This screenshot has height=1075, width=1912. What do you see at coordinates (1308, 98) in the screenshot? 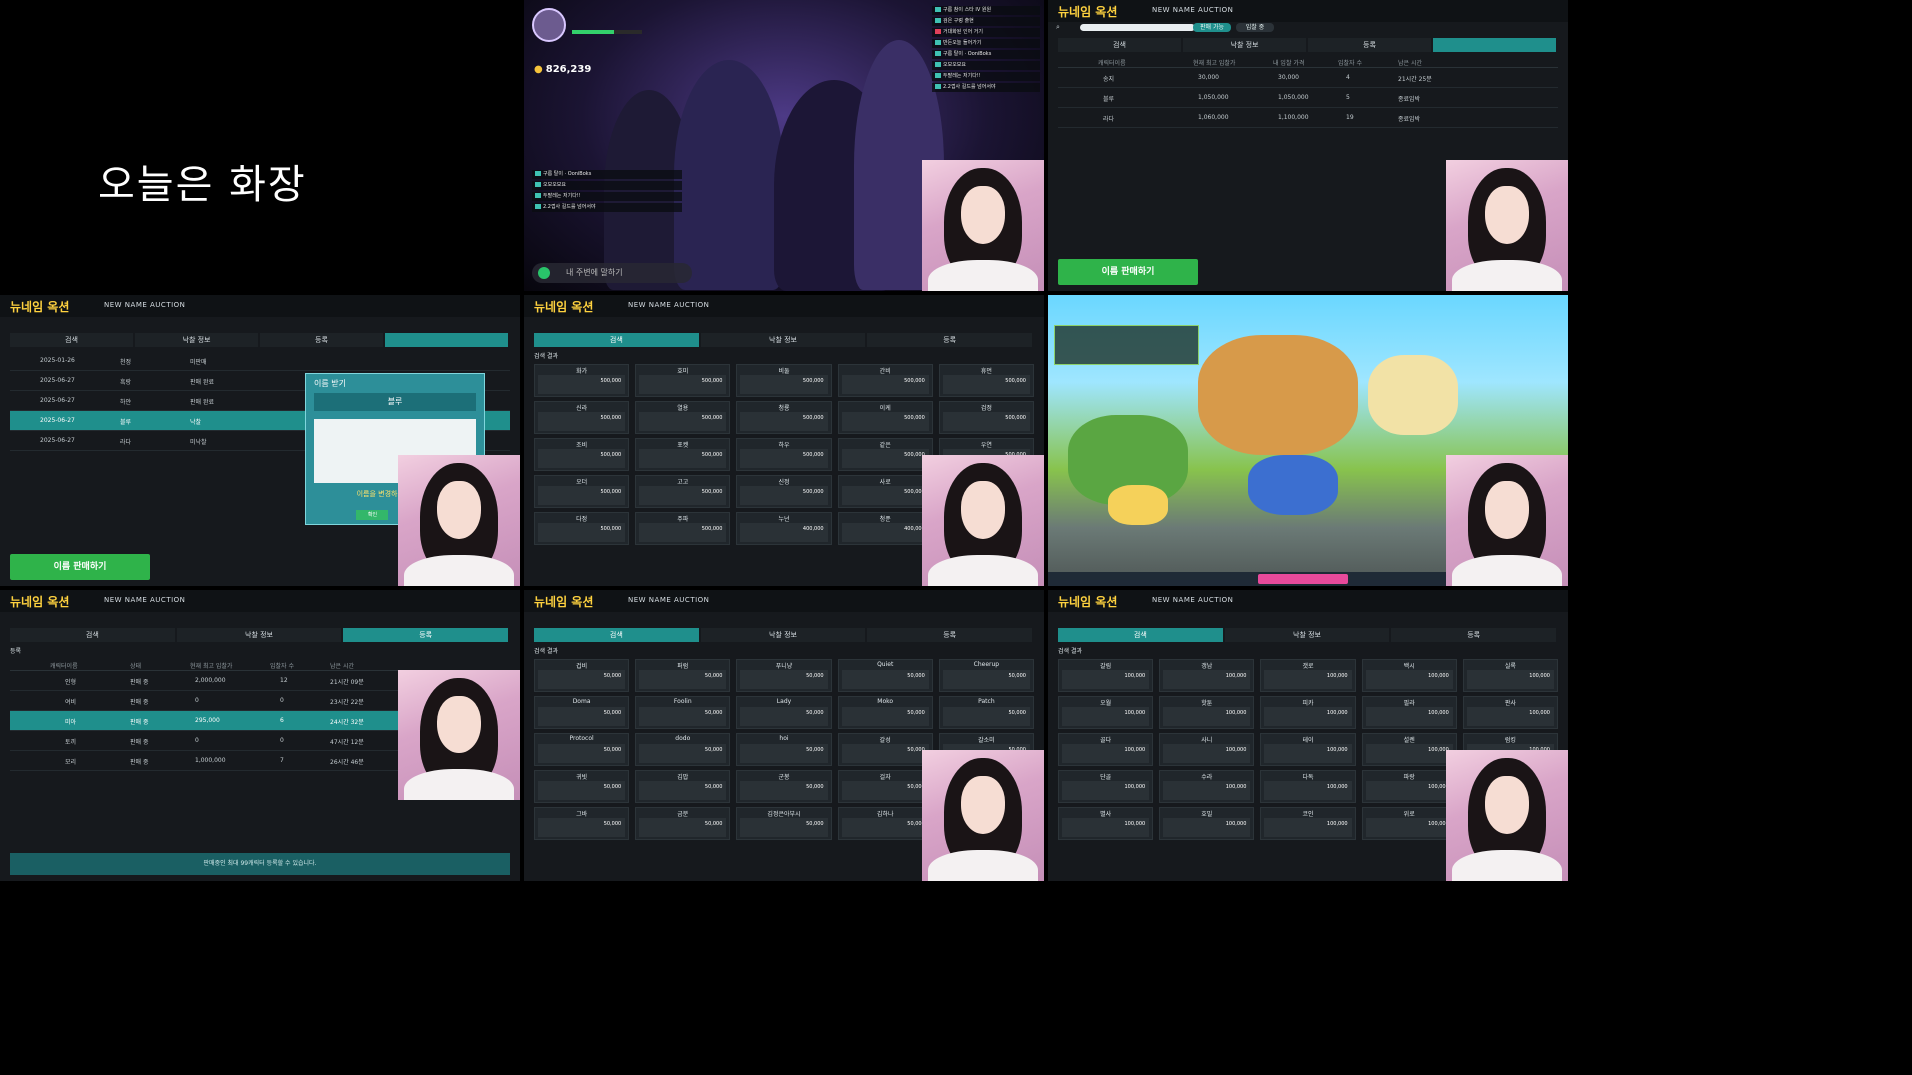
I see `table-row: 블루 1,050,000 1,050,000 5 종료임박` at bounding box center [1308, 98].